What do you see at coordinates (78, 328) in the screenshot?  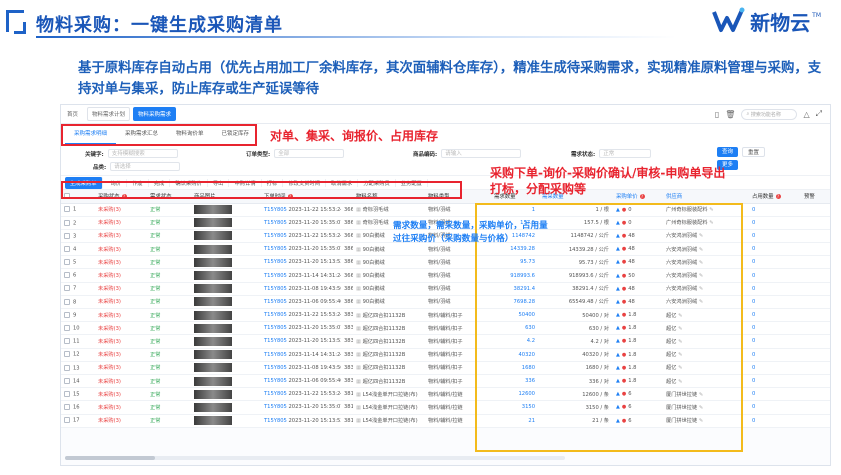 I see `row-checkbox: 10` at bounding box center [78, 328].